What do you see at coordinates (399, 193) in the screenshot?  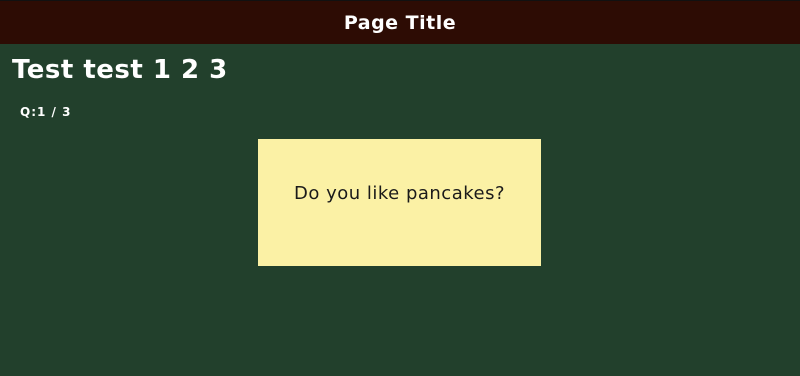 I see `question-text: Do you like pancakes?` at bounding box center [399, 193].